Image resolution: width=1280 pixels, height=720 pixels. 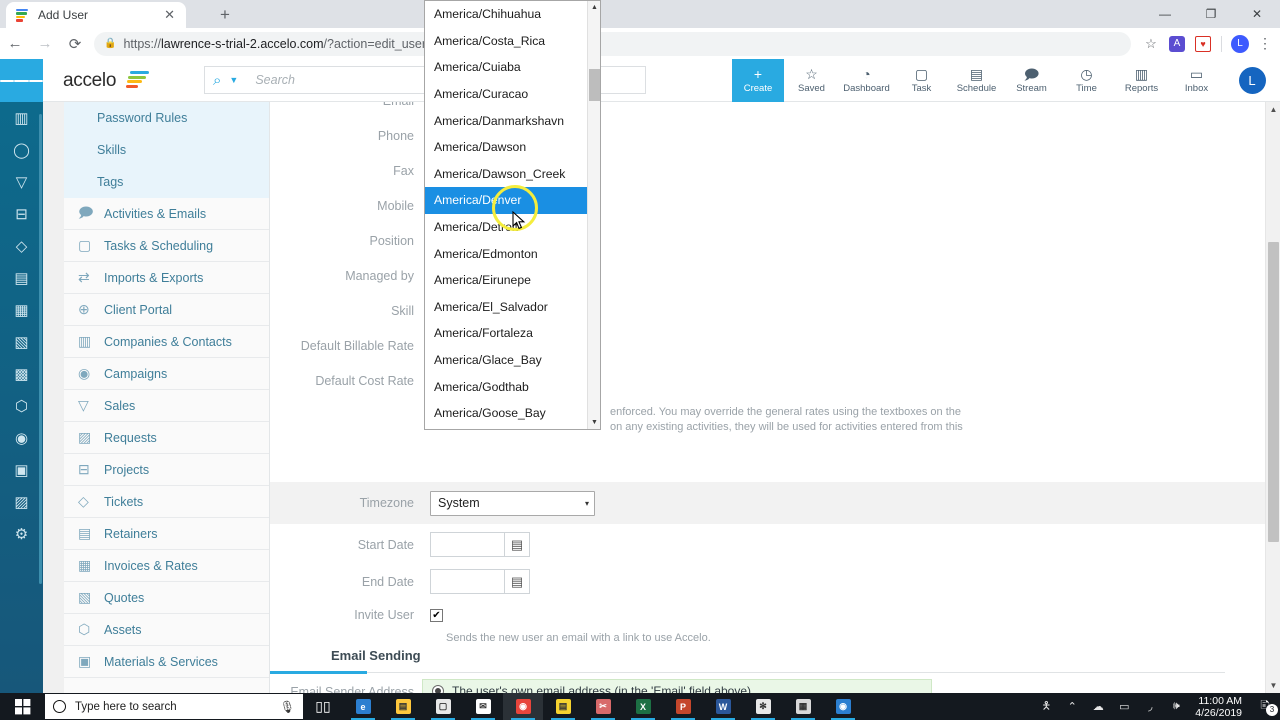 I want to click on companies-icon: ▥, so click(x=21, y=118).